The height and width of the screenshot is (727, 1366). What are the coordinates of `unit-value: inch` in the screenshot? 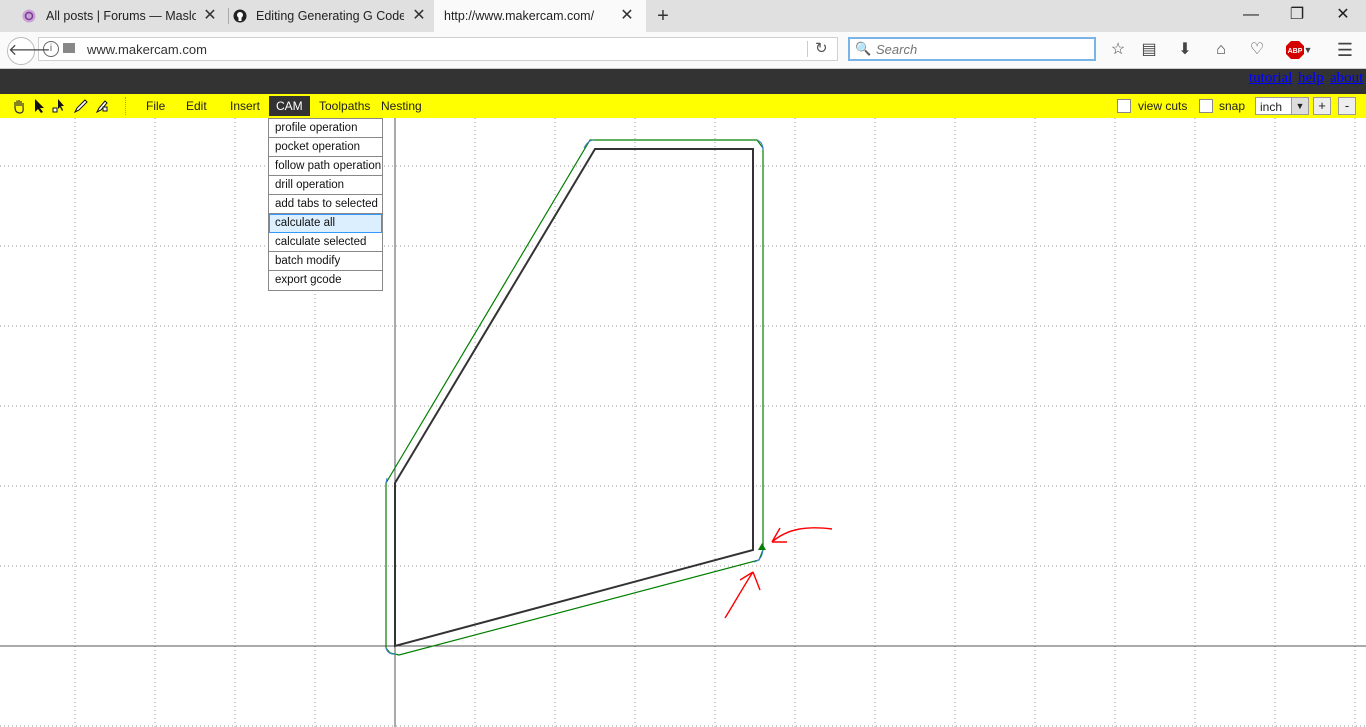 It's located at (1271, 107).